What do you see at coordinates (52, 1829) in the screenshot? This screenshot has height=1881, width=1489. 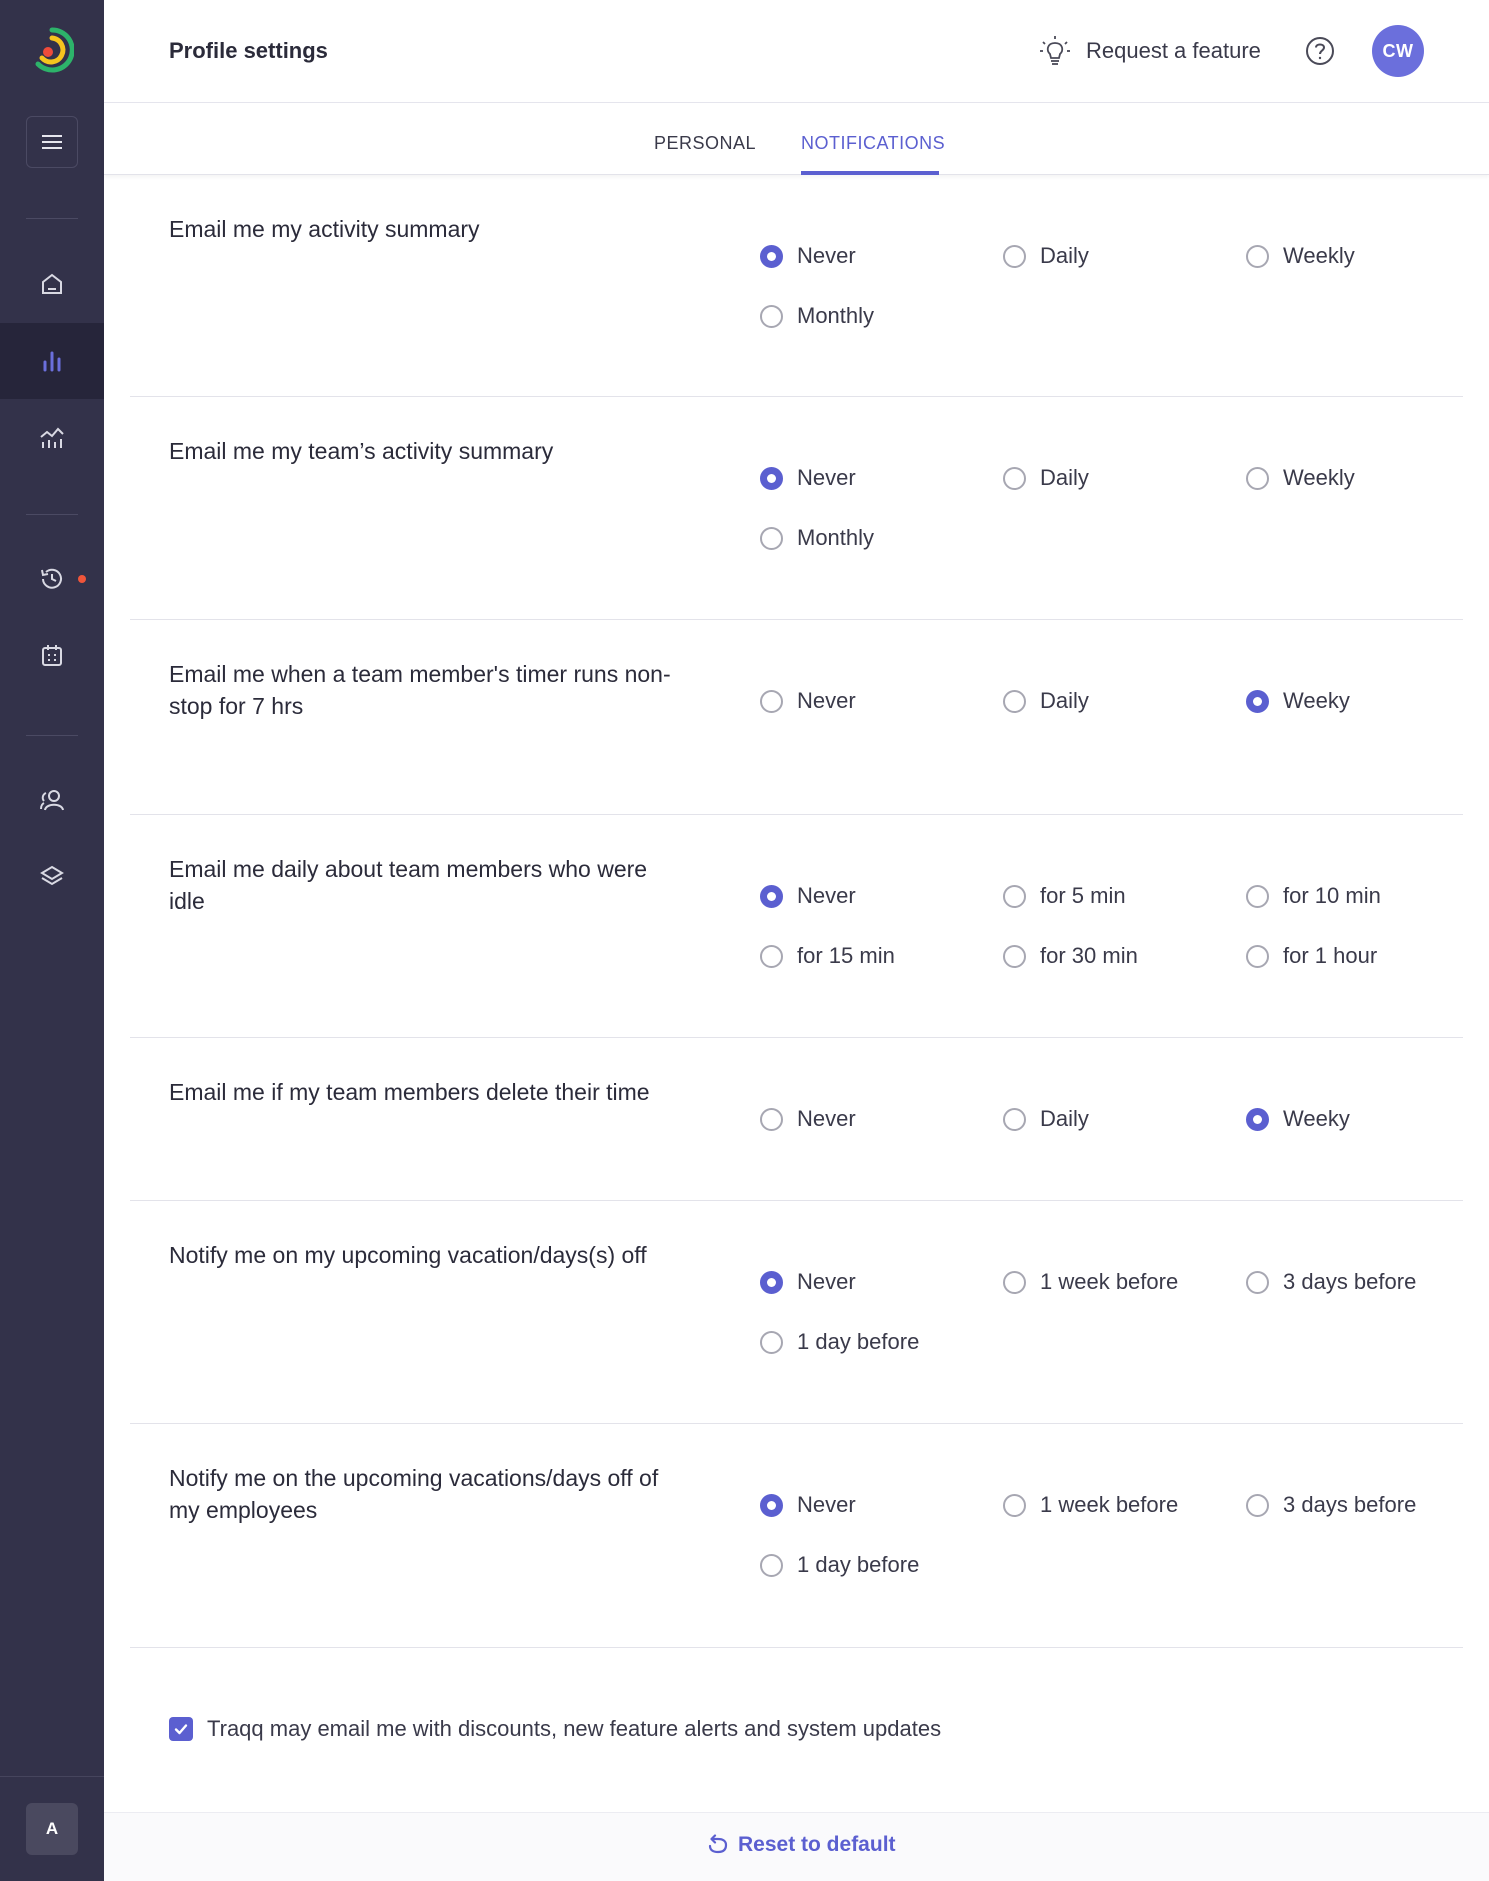 I see `account-switcher-button: A` at bounding box center [52, 1829].